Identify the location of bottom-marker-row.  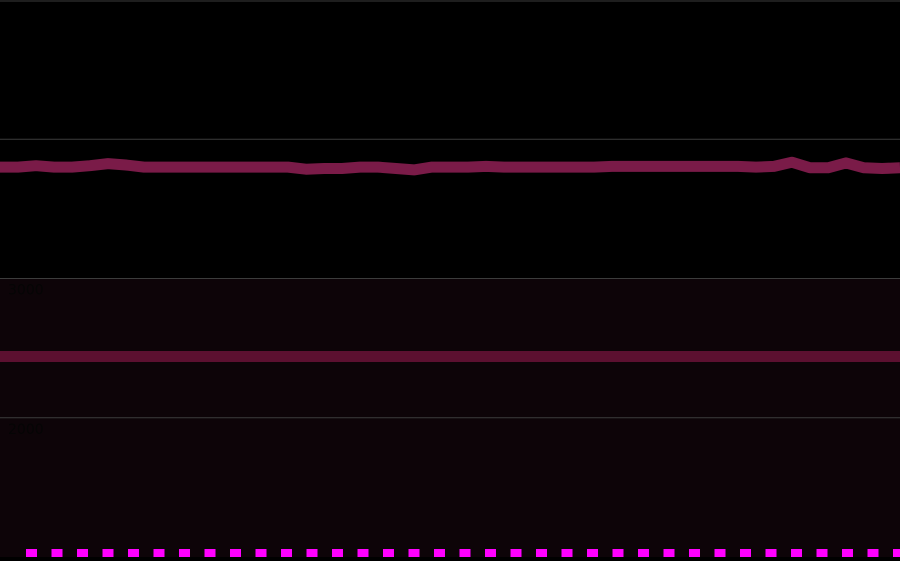
(463, 553).